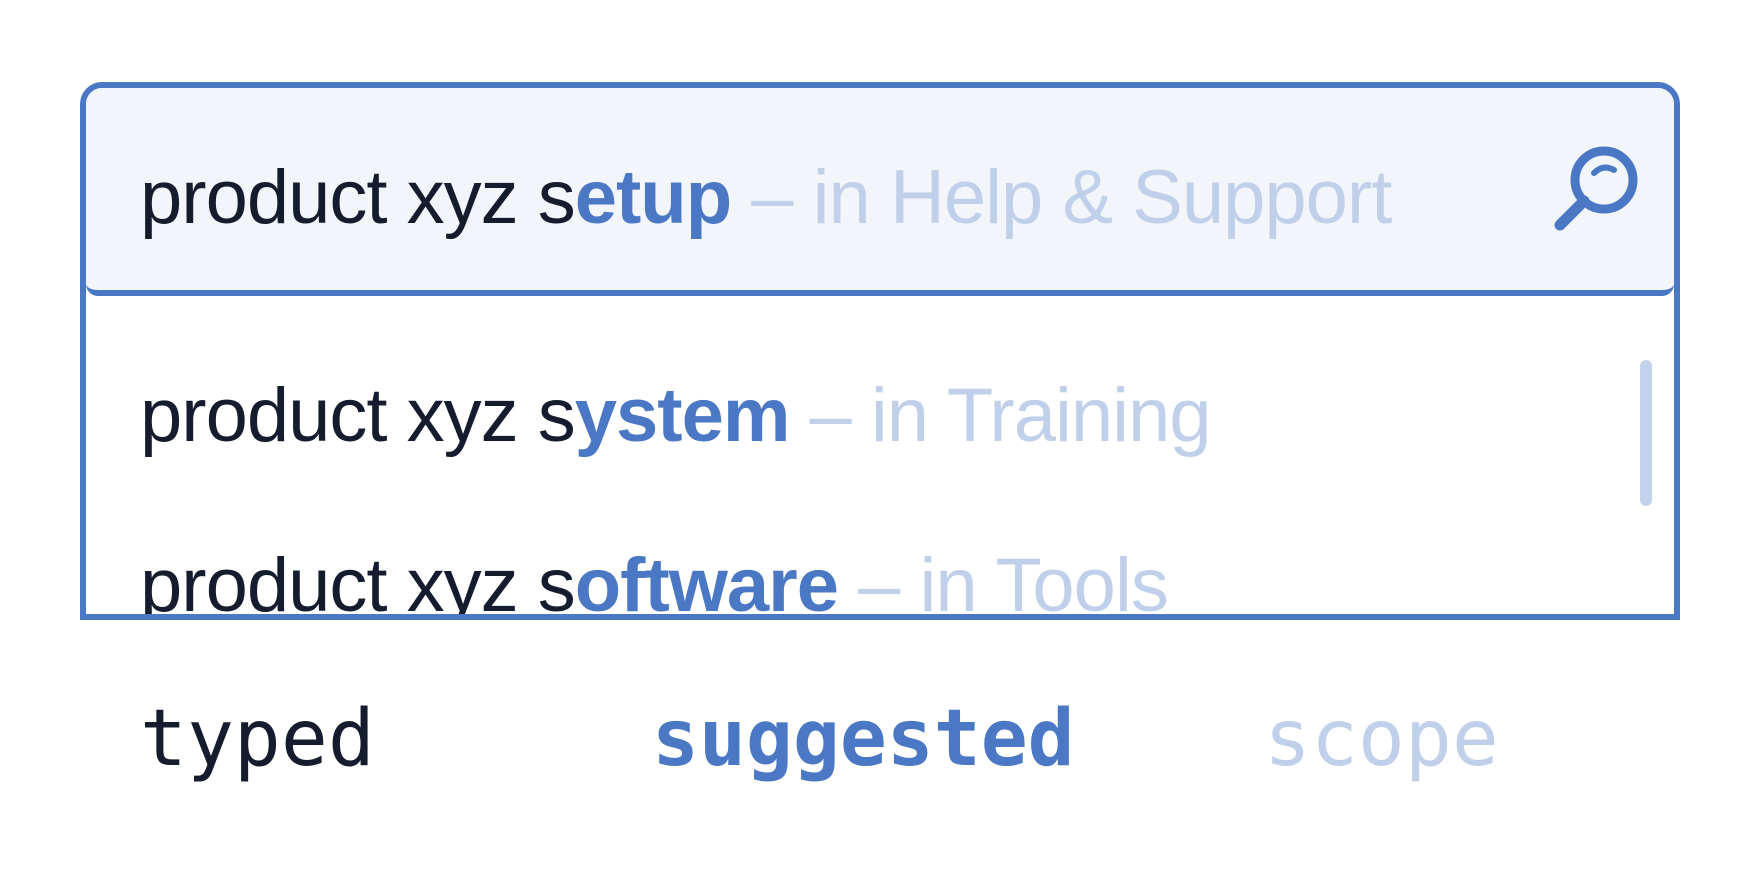 The height and width of the screenshot is (872, 1760). I want to click on search-query: product xyz setup – in Help & Support, so click(766, 198).